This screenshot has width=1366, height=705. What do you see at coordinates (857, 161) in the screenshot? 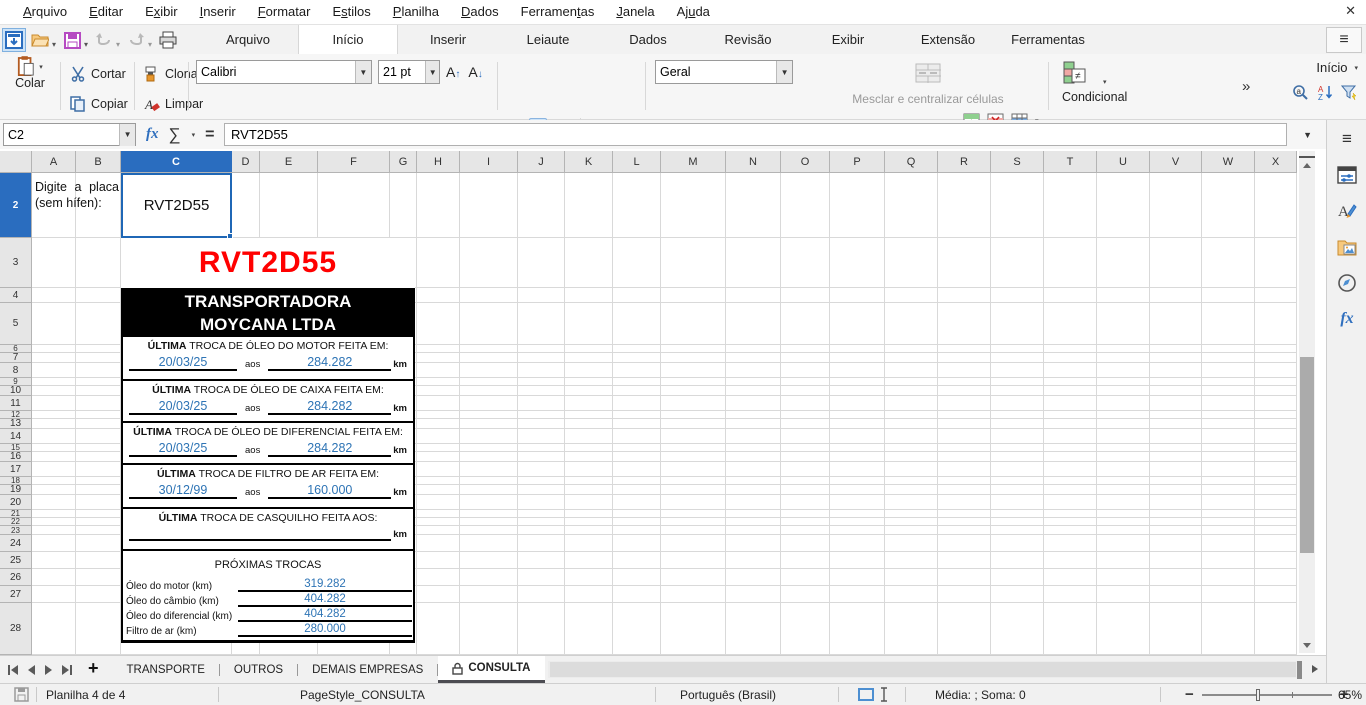
I see `column-header-p: P` at bounding box center [857, 161].